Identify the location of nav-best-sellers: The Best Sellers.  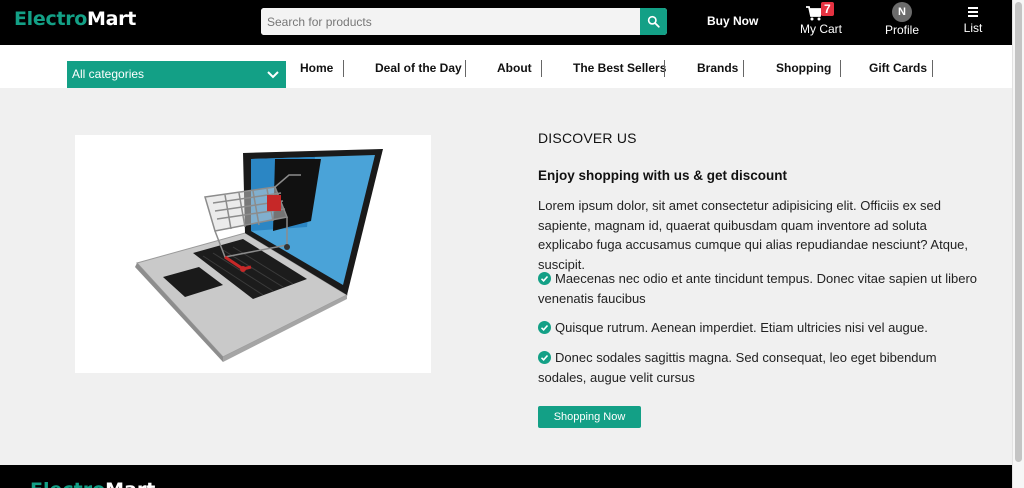
(619, 68).